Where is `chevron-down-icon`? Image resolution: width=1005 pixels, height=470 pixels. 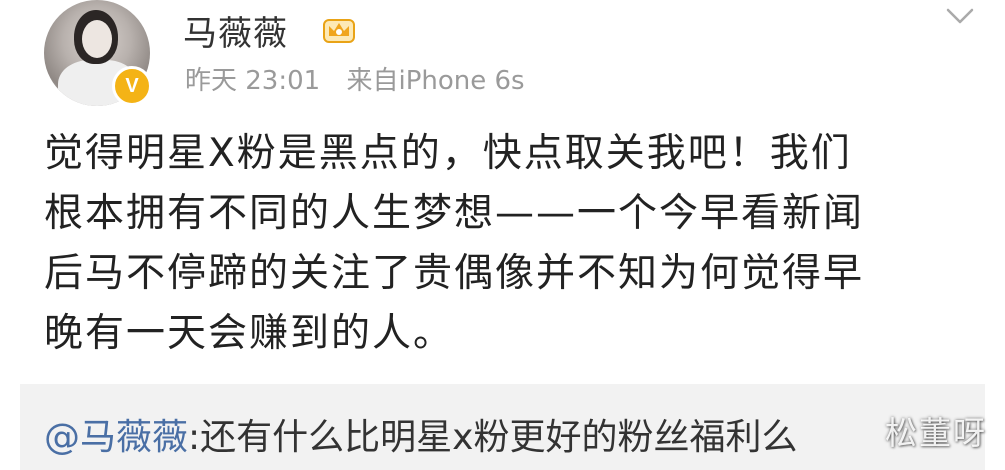 chevron-down-icon is located at coordinates (960, 16).